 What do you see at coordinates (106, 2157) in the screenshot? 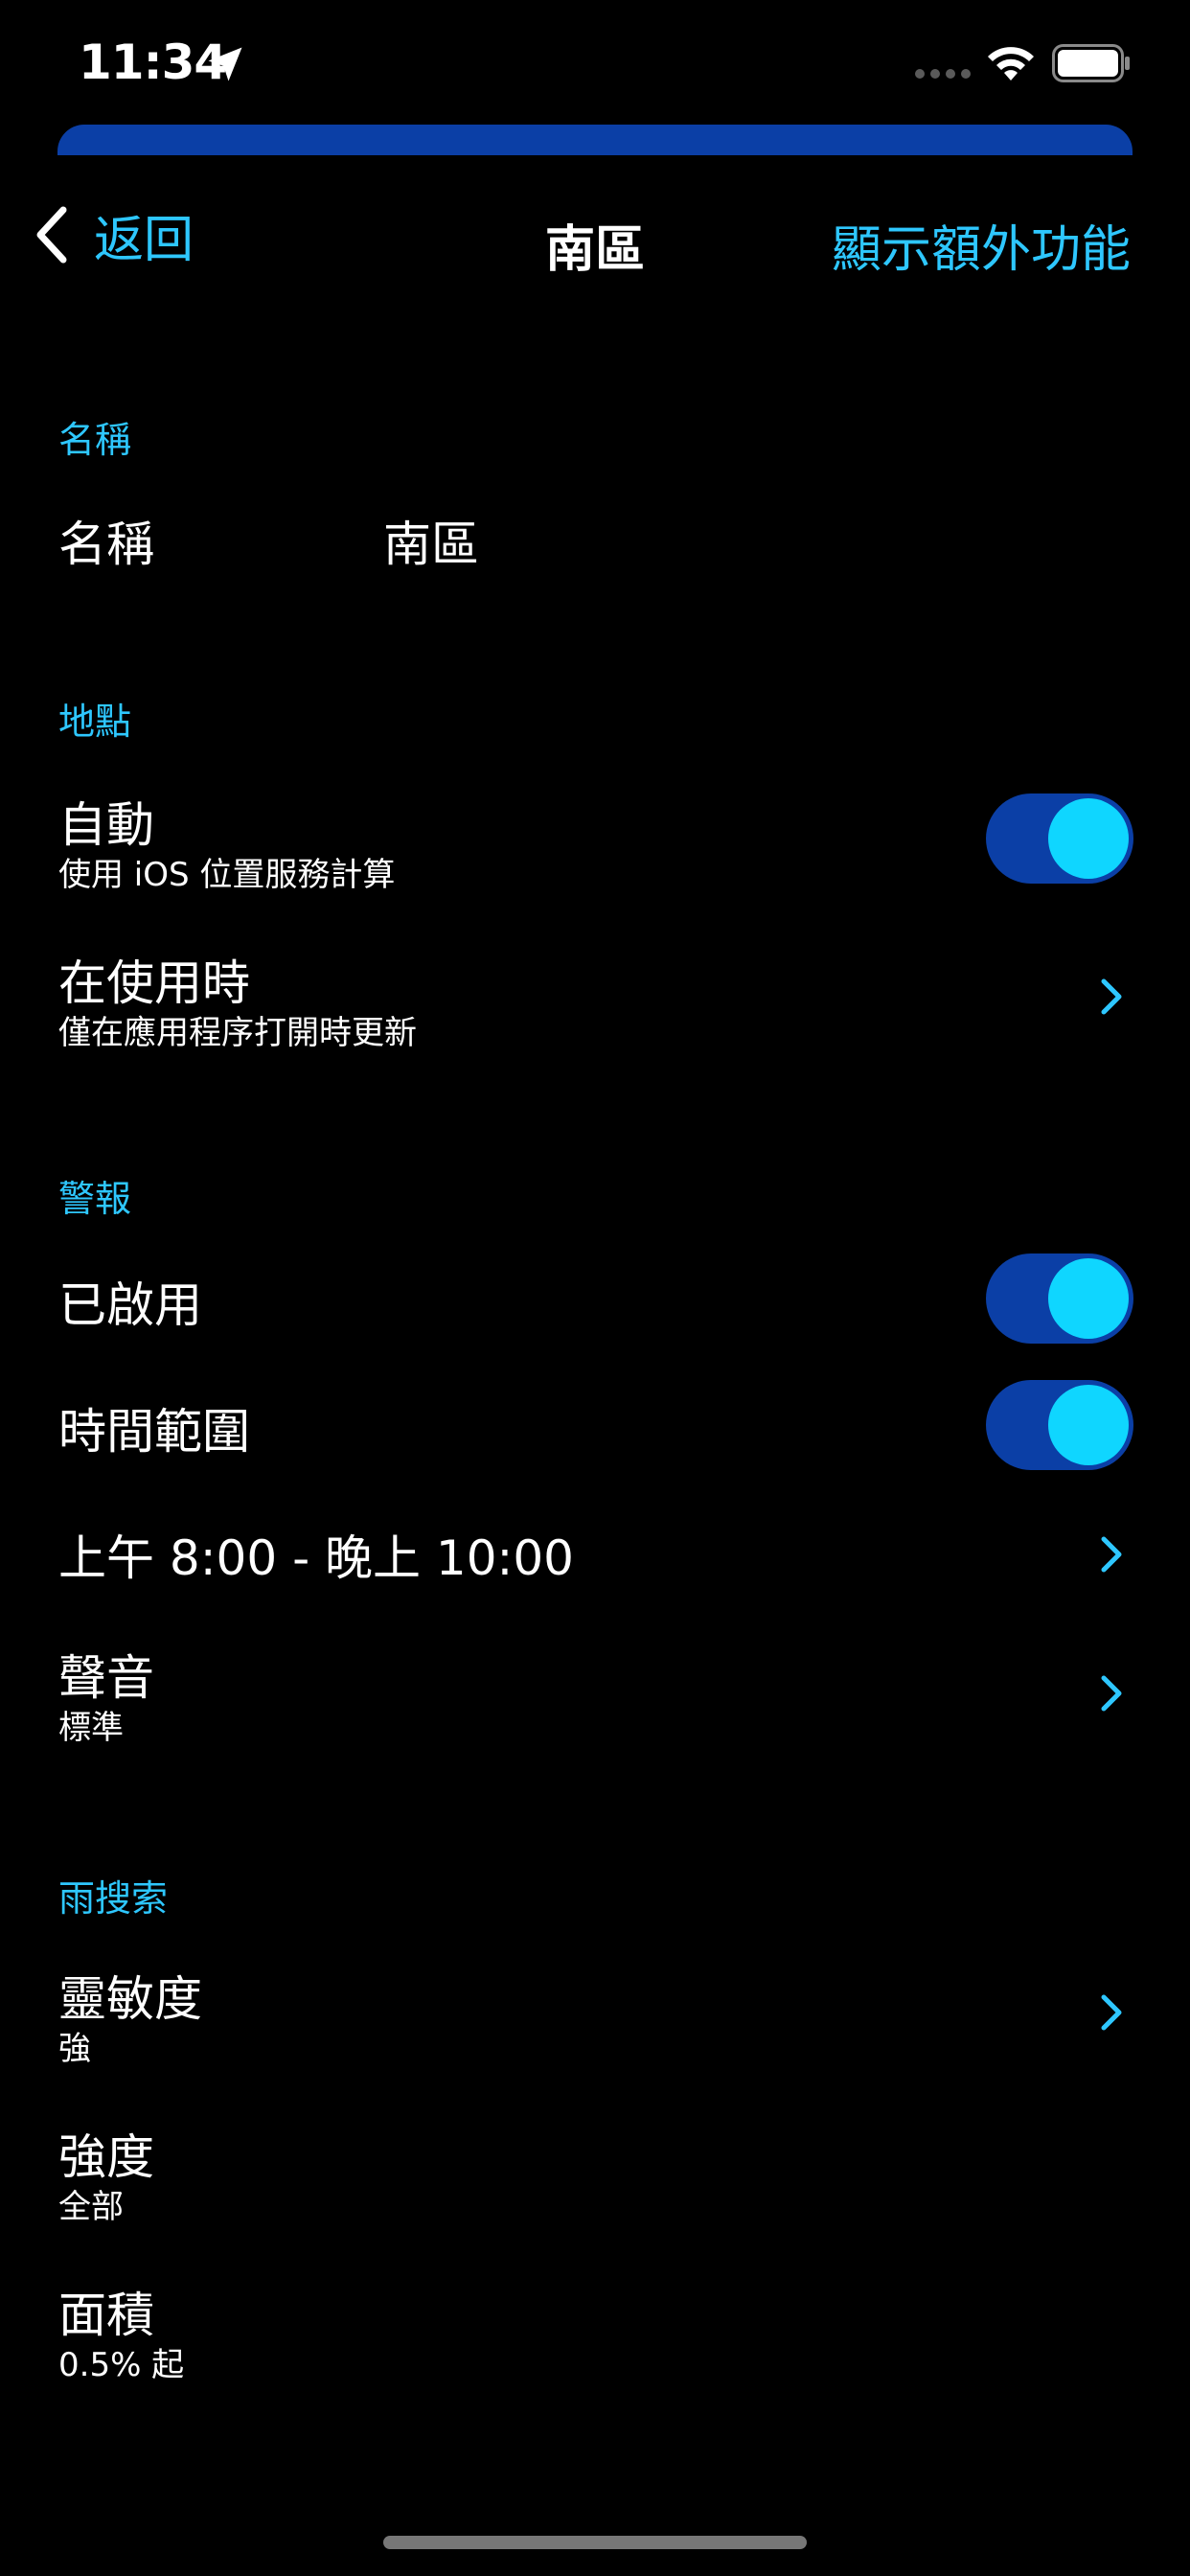
I see `intensity-title: 強度` at bounding box center [106, 2157].